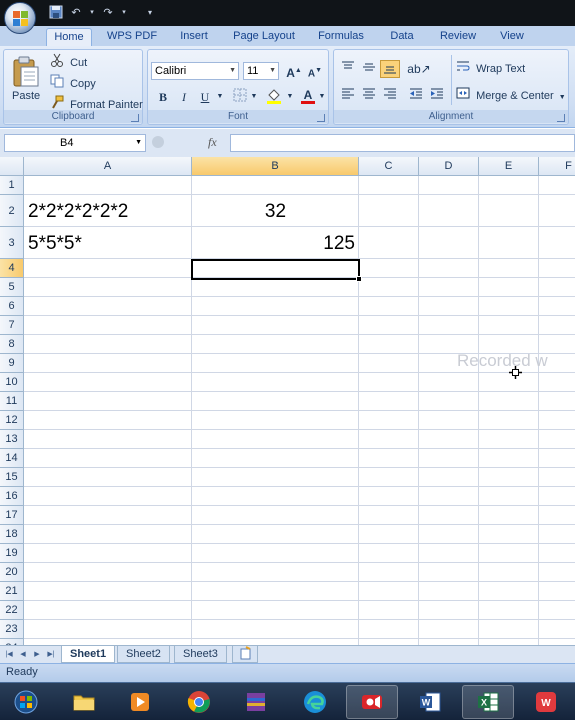 The height and width of the screenshot is (720, 575). Describe the element at coordinates (315, 71) in the screenshot. I see `shrink-font-button: A▼` at that location.